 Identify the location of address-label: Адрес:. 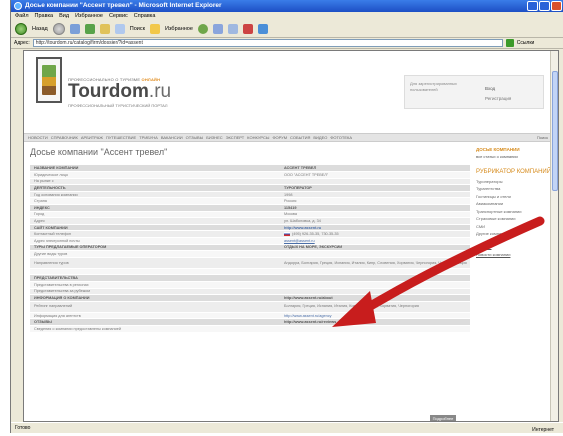
(22, 43).